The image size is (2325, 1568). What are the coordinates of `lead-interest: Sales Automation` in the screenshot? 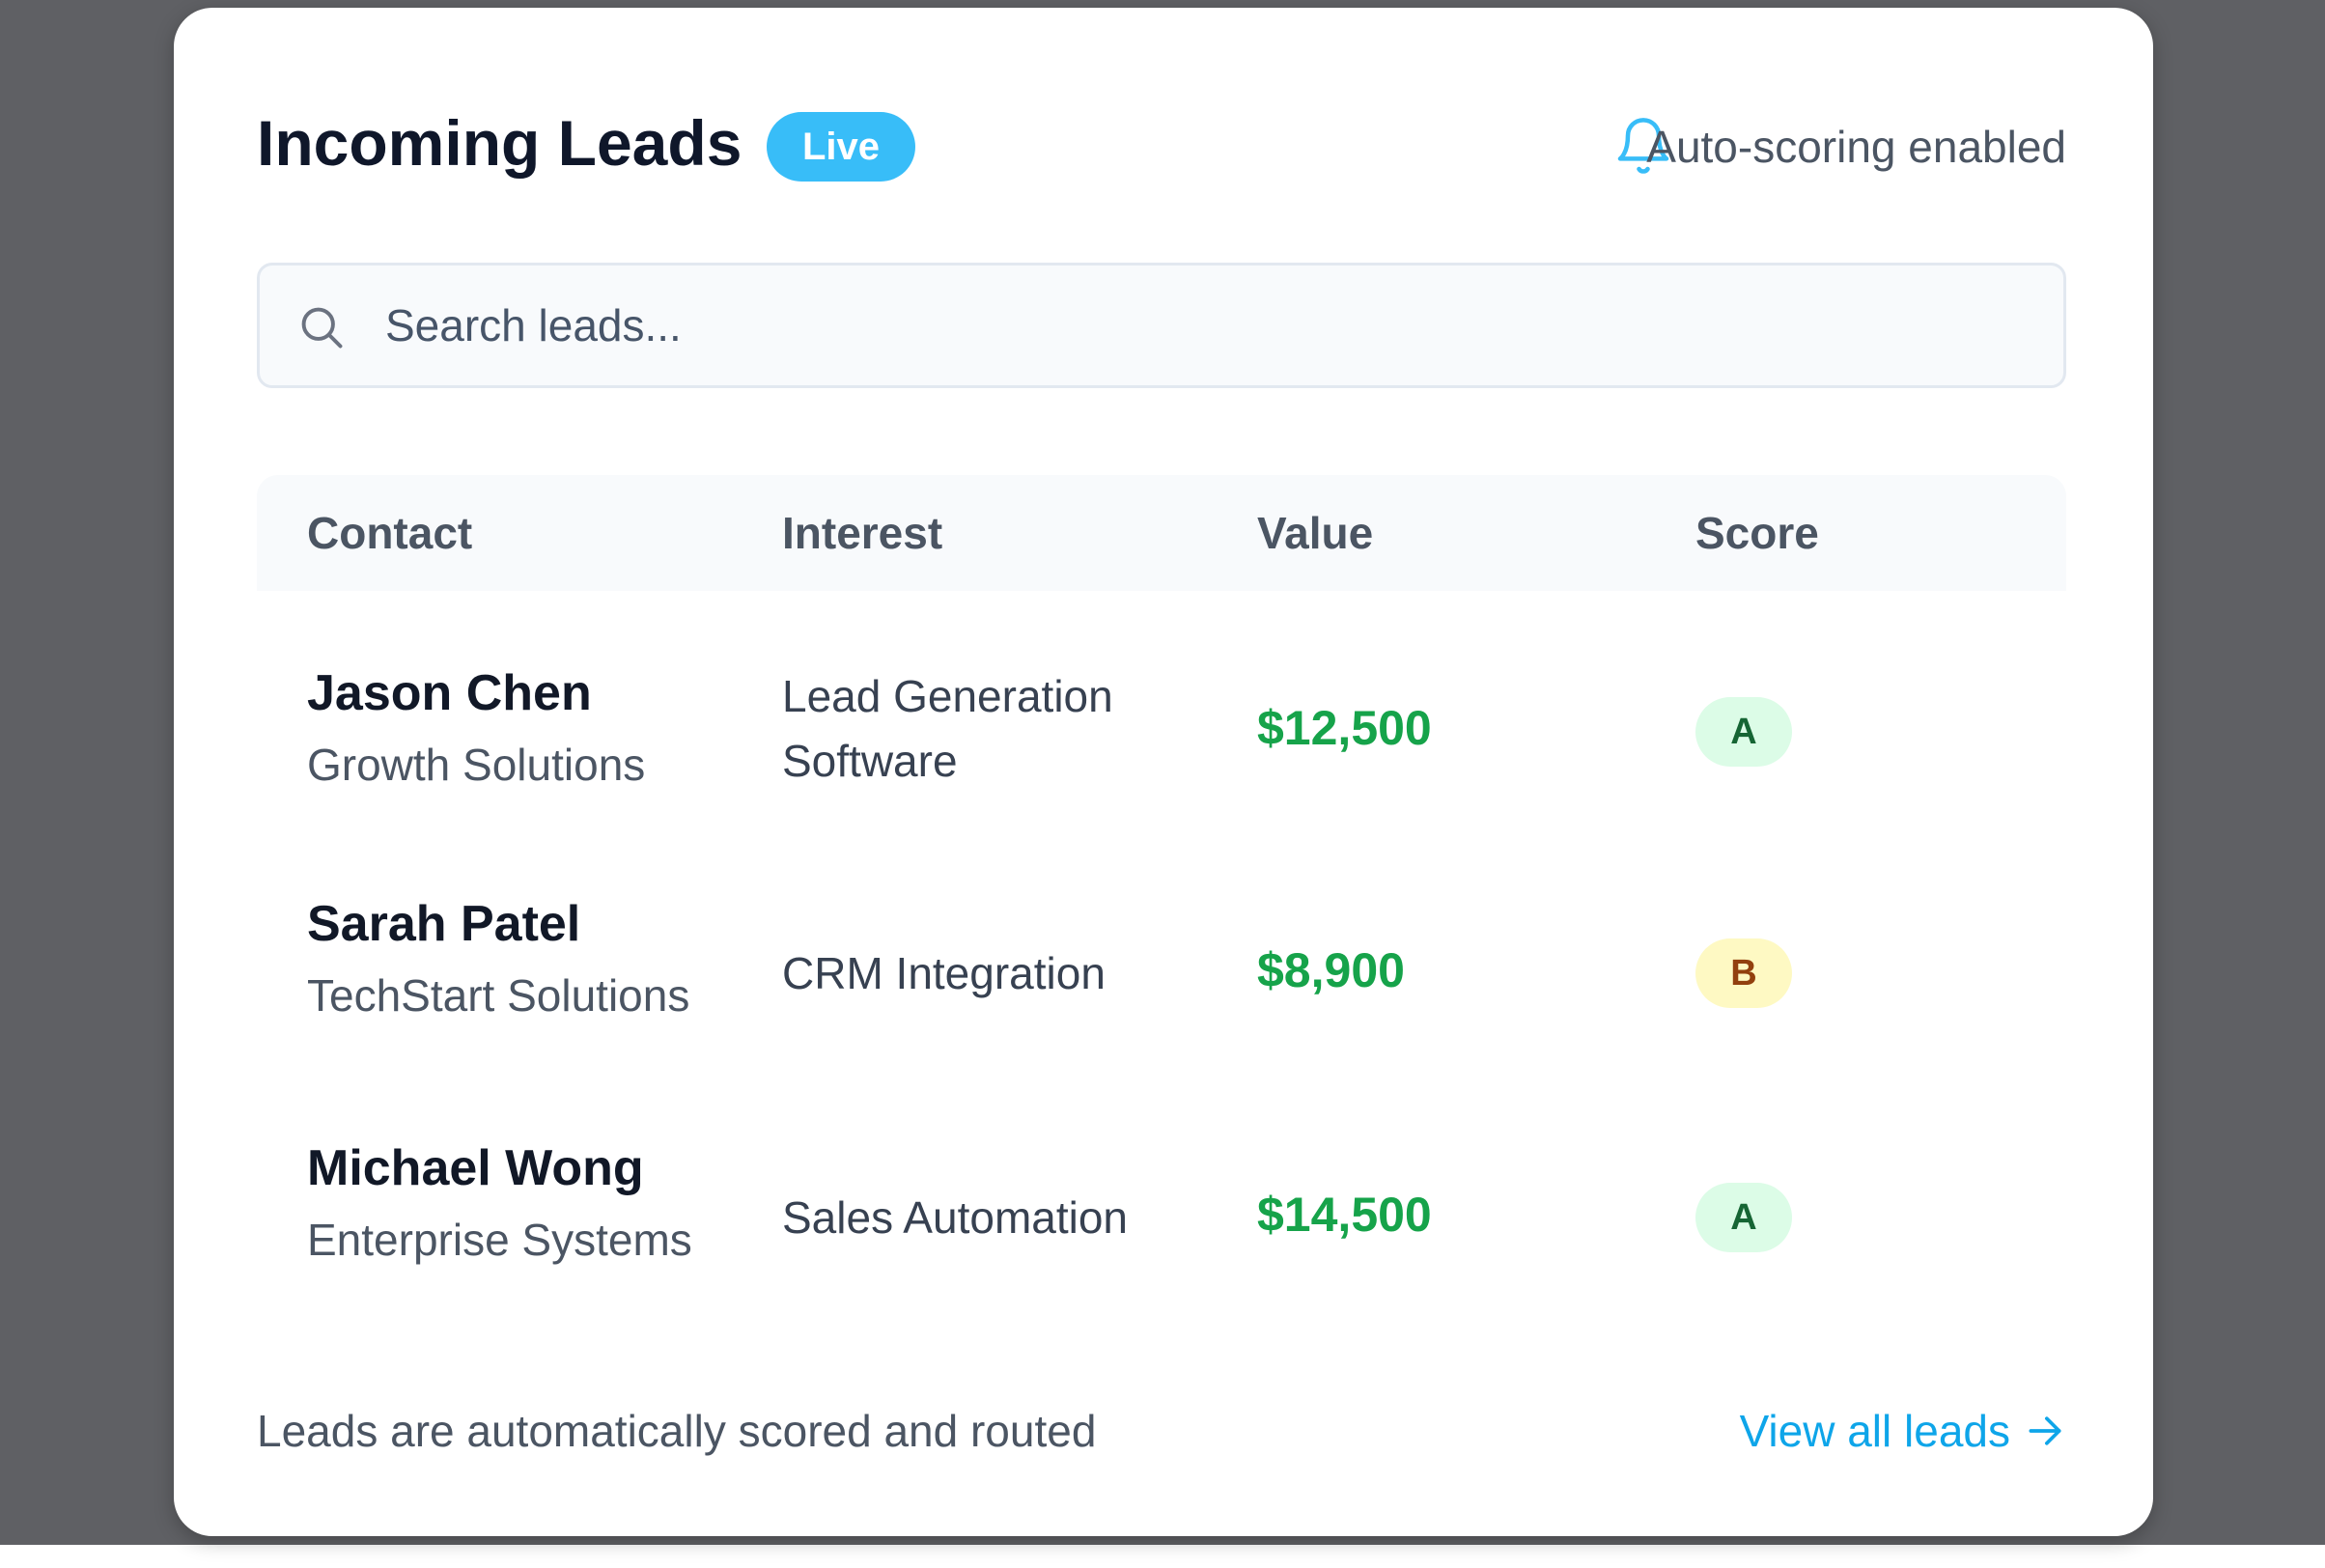 It's located at (955, 1217).